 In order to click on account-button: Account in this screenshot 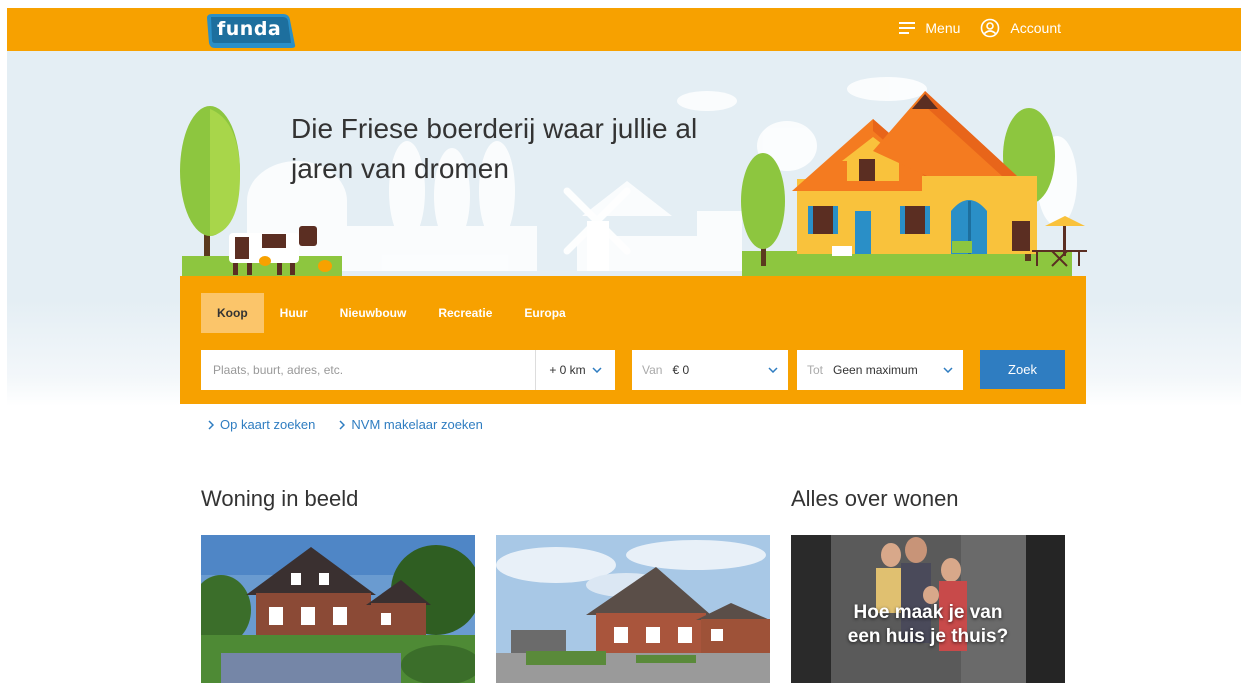, I will do `click(1020, 28)`.